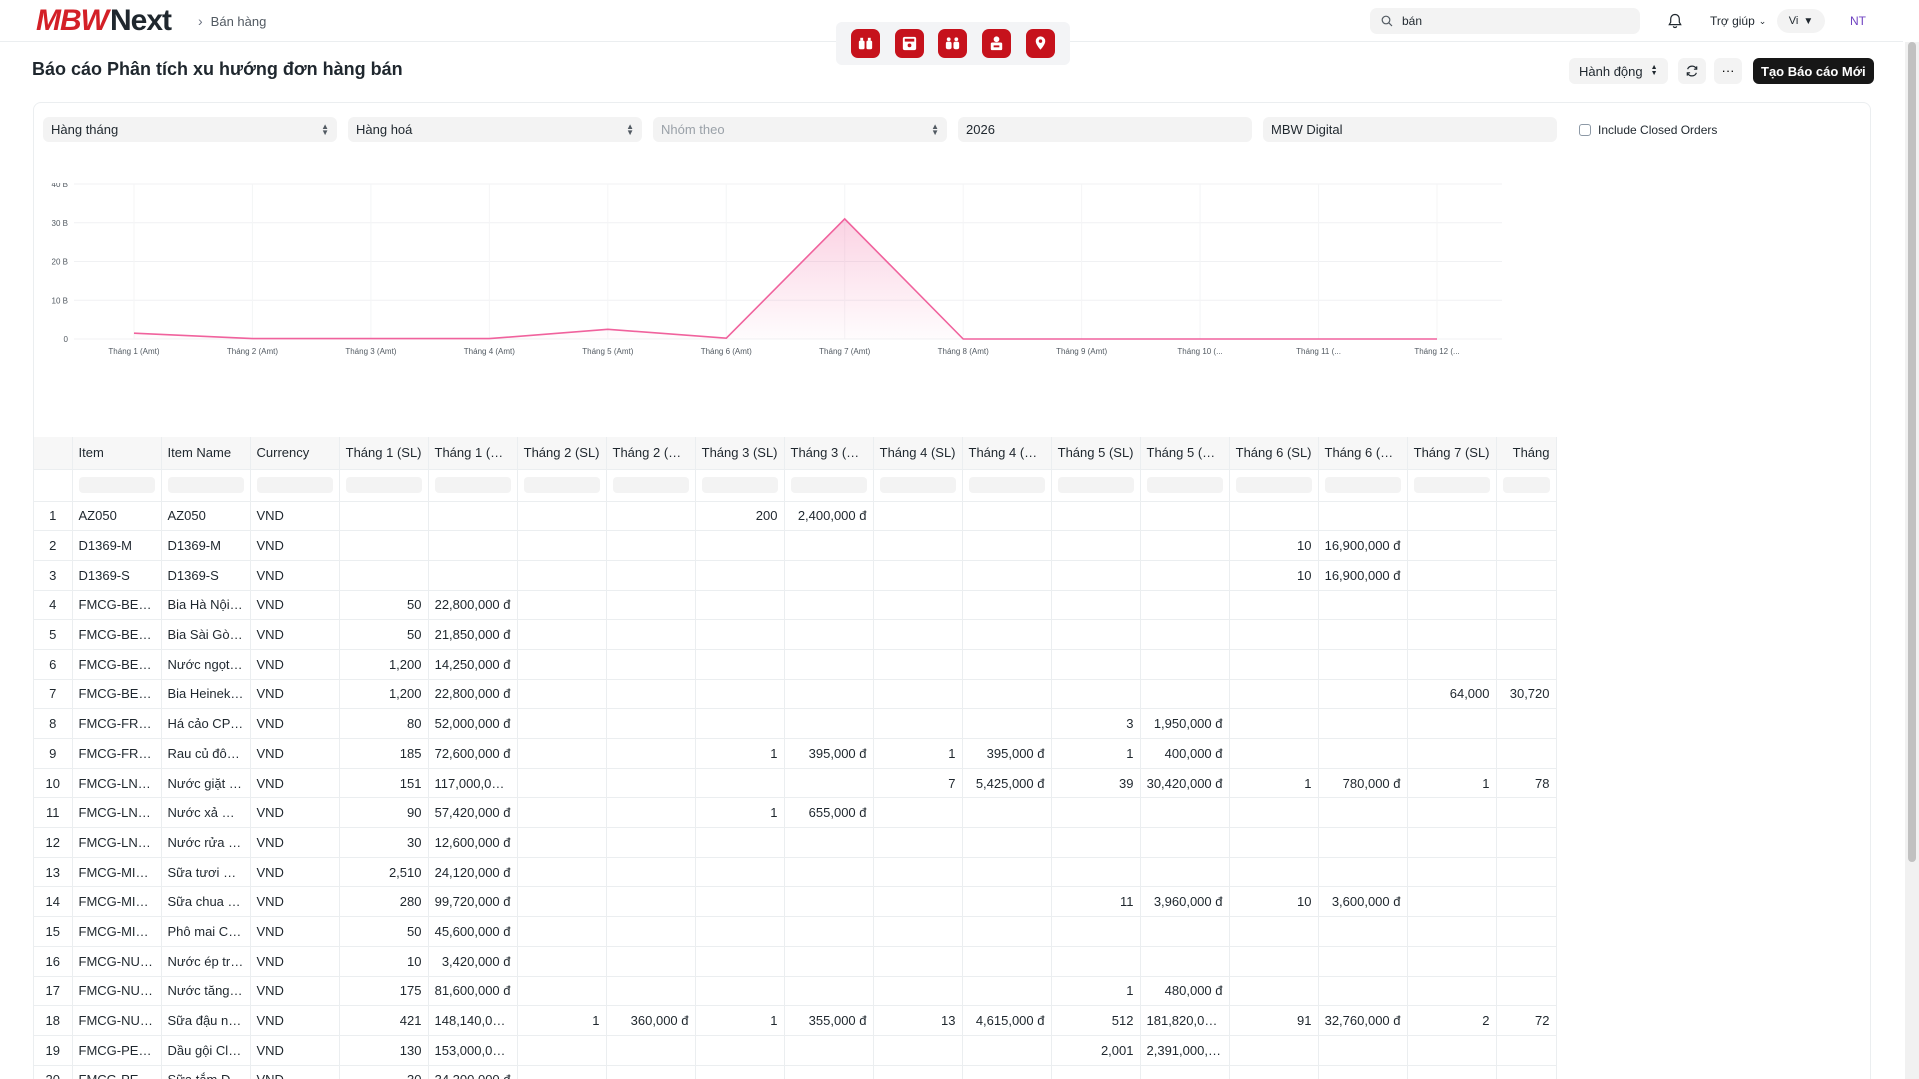  What do you see at coordinates (1410, 129) in the screenshot?
I see `company-input: MBW Digital` at bounding box center [1410, 129].